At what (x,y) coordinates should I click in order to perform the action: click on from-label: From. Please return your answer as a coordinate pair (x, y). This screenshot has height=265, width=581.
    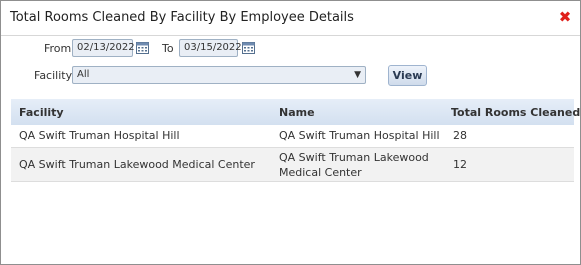
    Looking at the image, I should click on (58, 48).